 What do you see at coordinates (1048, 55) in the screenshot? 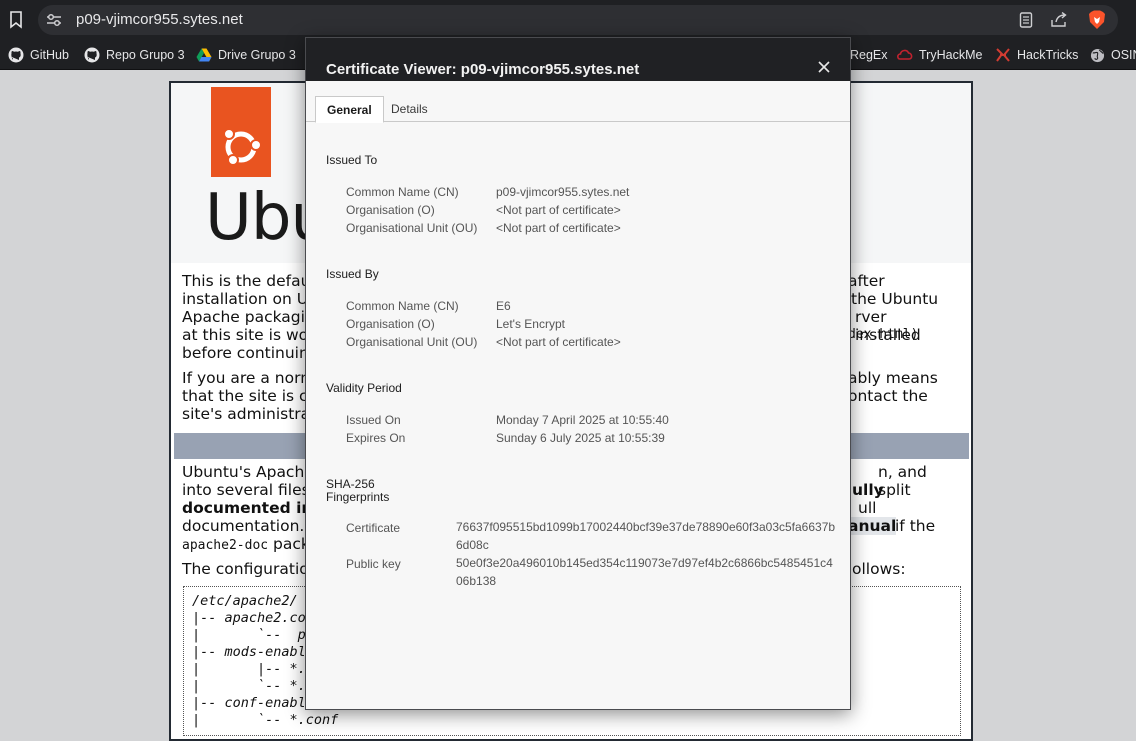
I see `bookmark-label: HackTricks` at bounding box center [1048, 55].